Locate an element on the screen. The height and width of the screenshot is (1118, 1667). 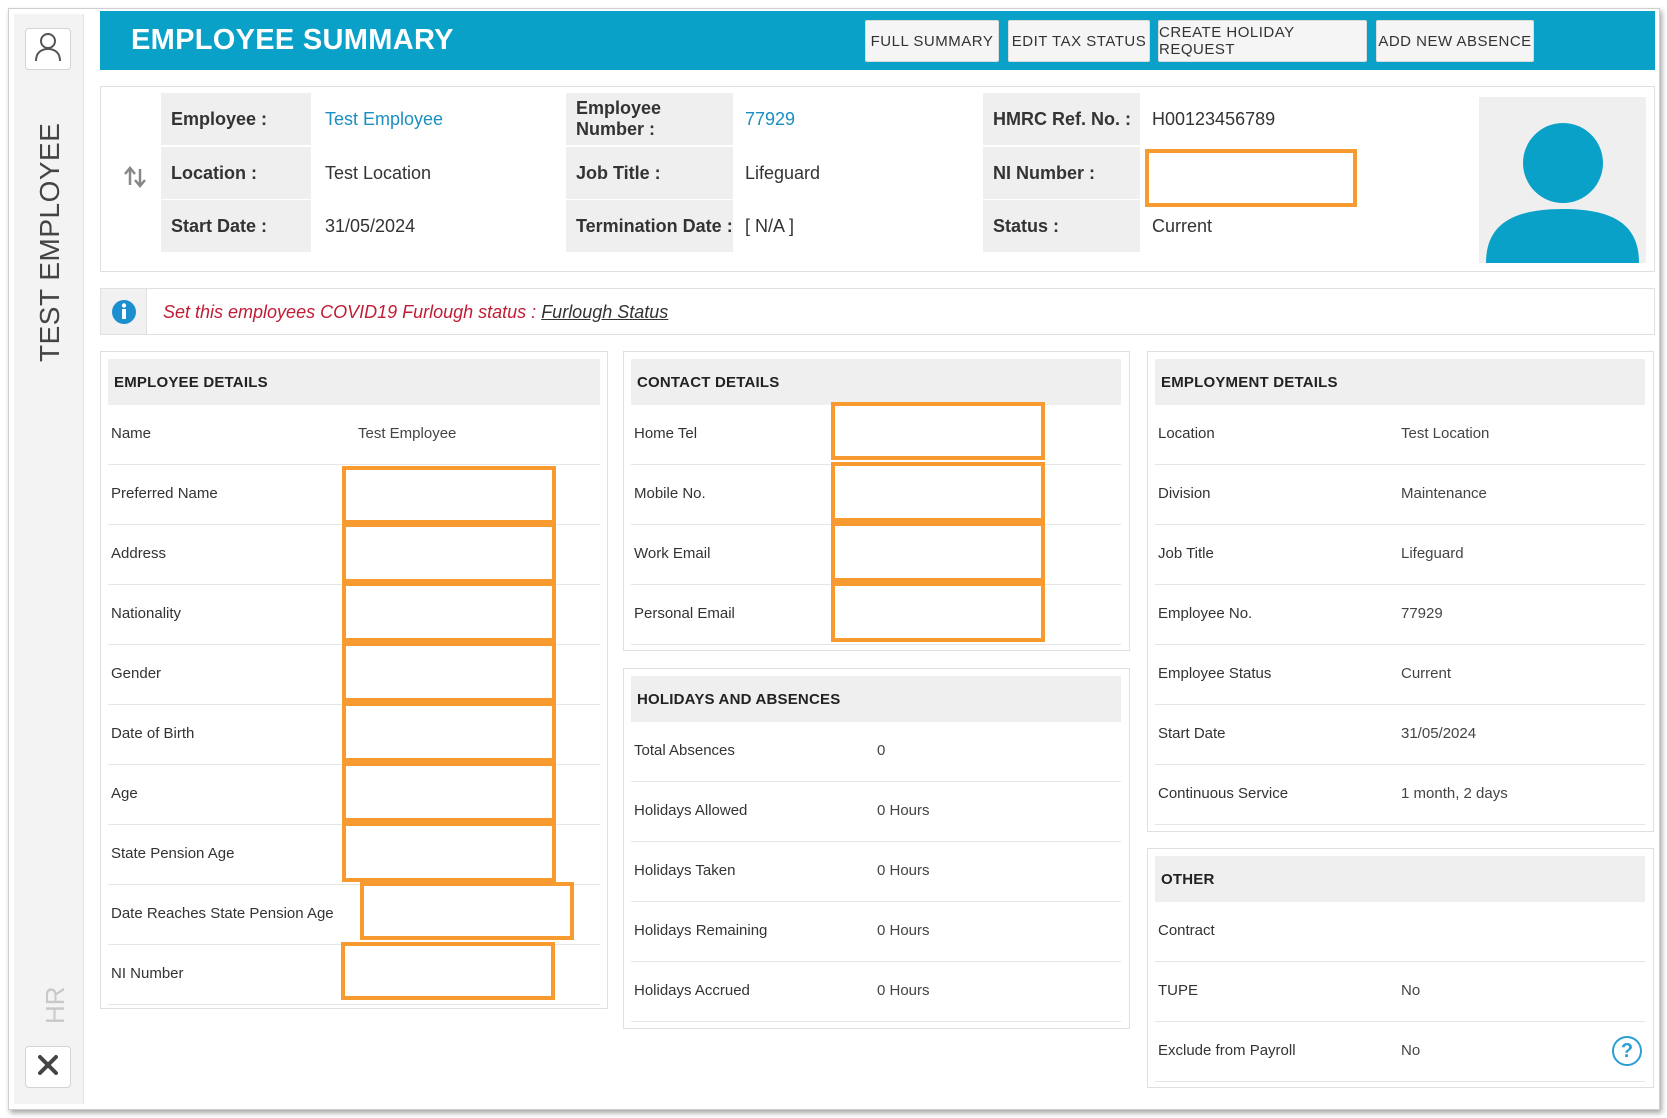
detail-row: Holidays Accrued 0 Hours is located at coordinates (876, 992).